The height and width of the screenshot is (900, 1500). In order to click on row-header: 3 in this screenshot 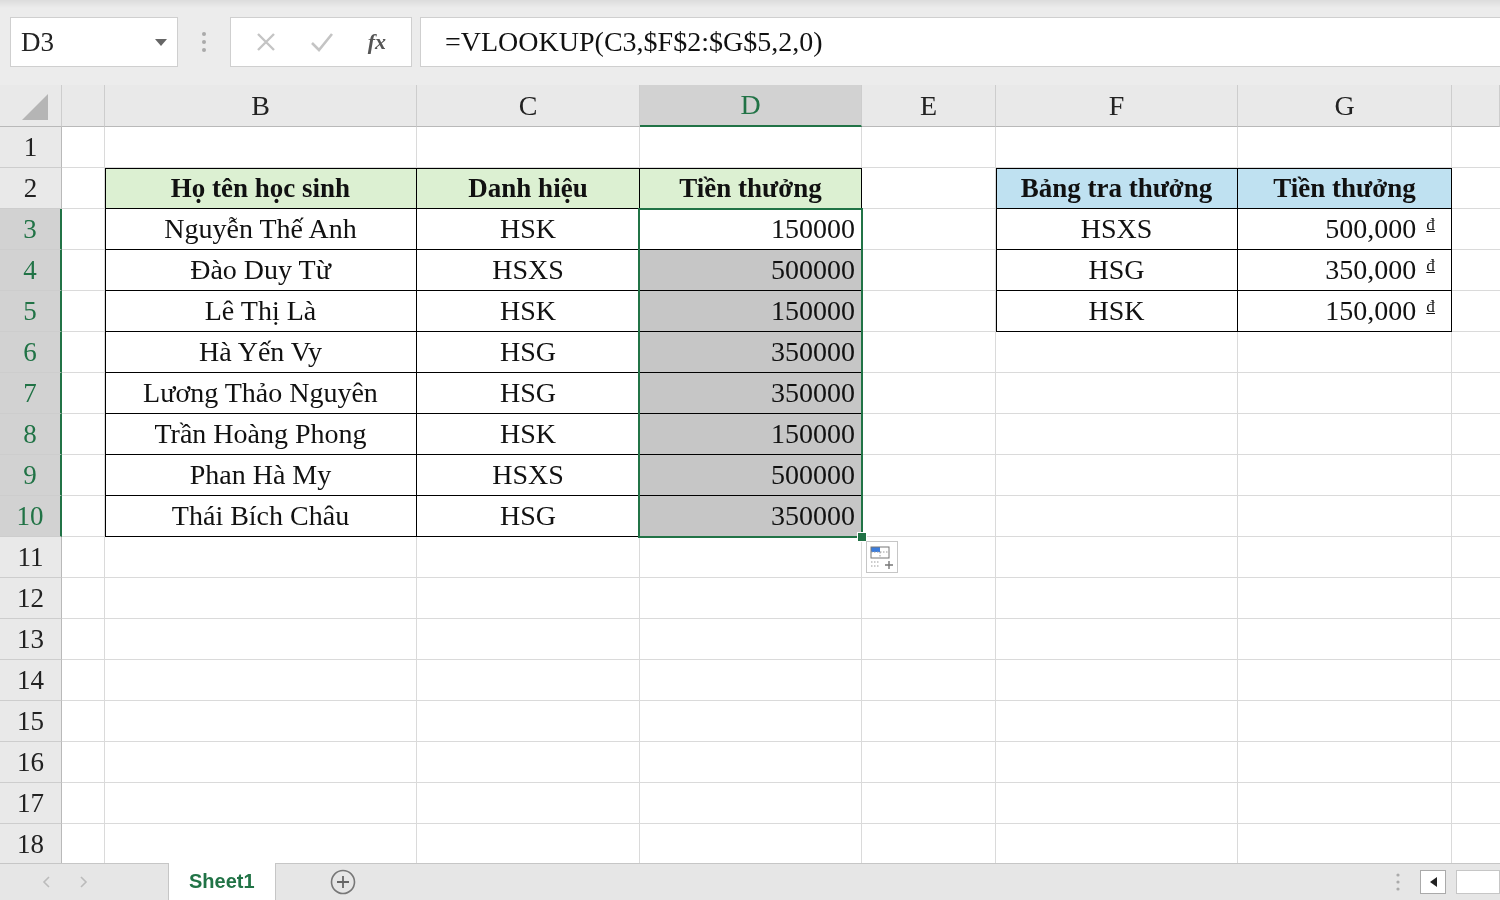, I will do `click(31, 229)`.